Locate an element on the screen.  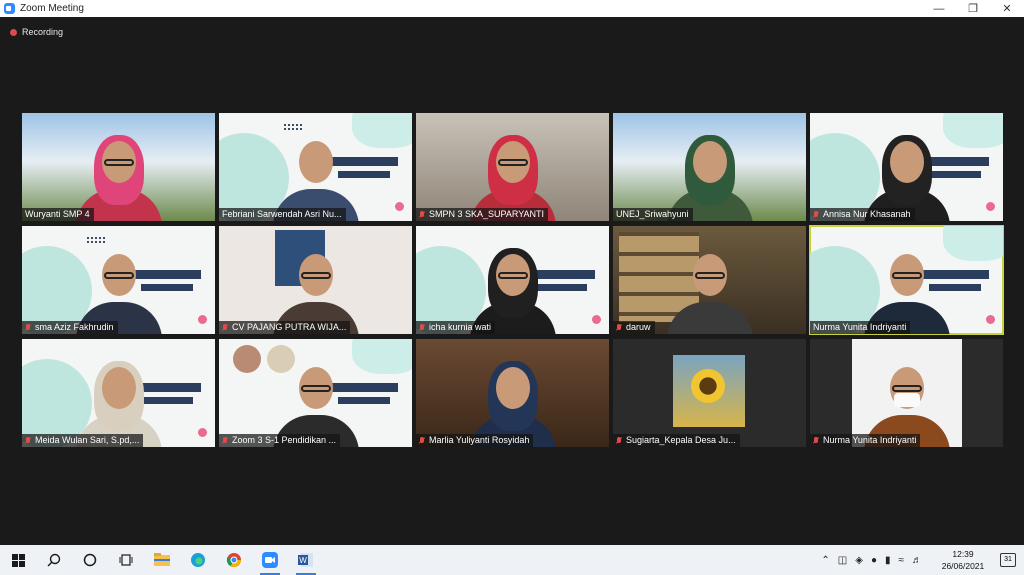
close-button: ✕ is located at coordinates (1007, 8).